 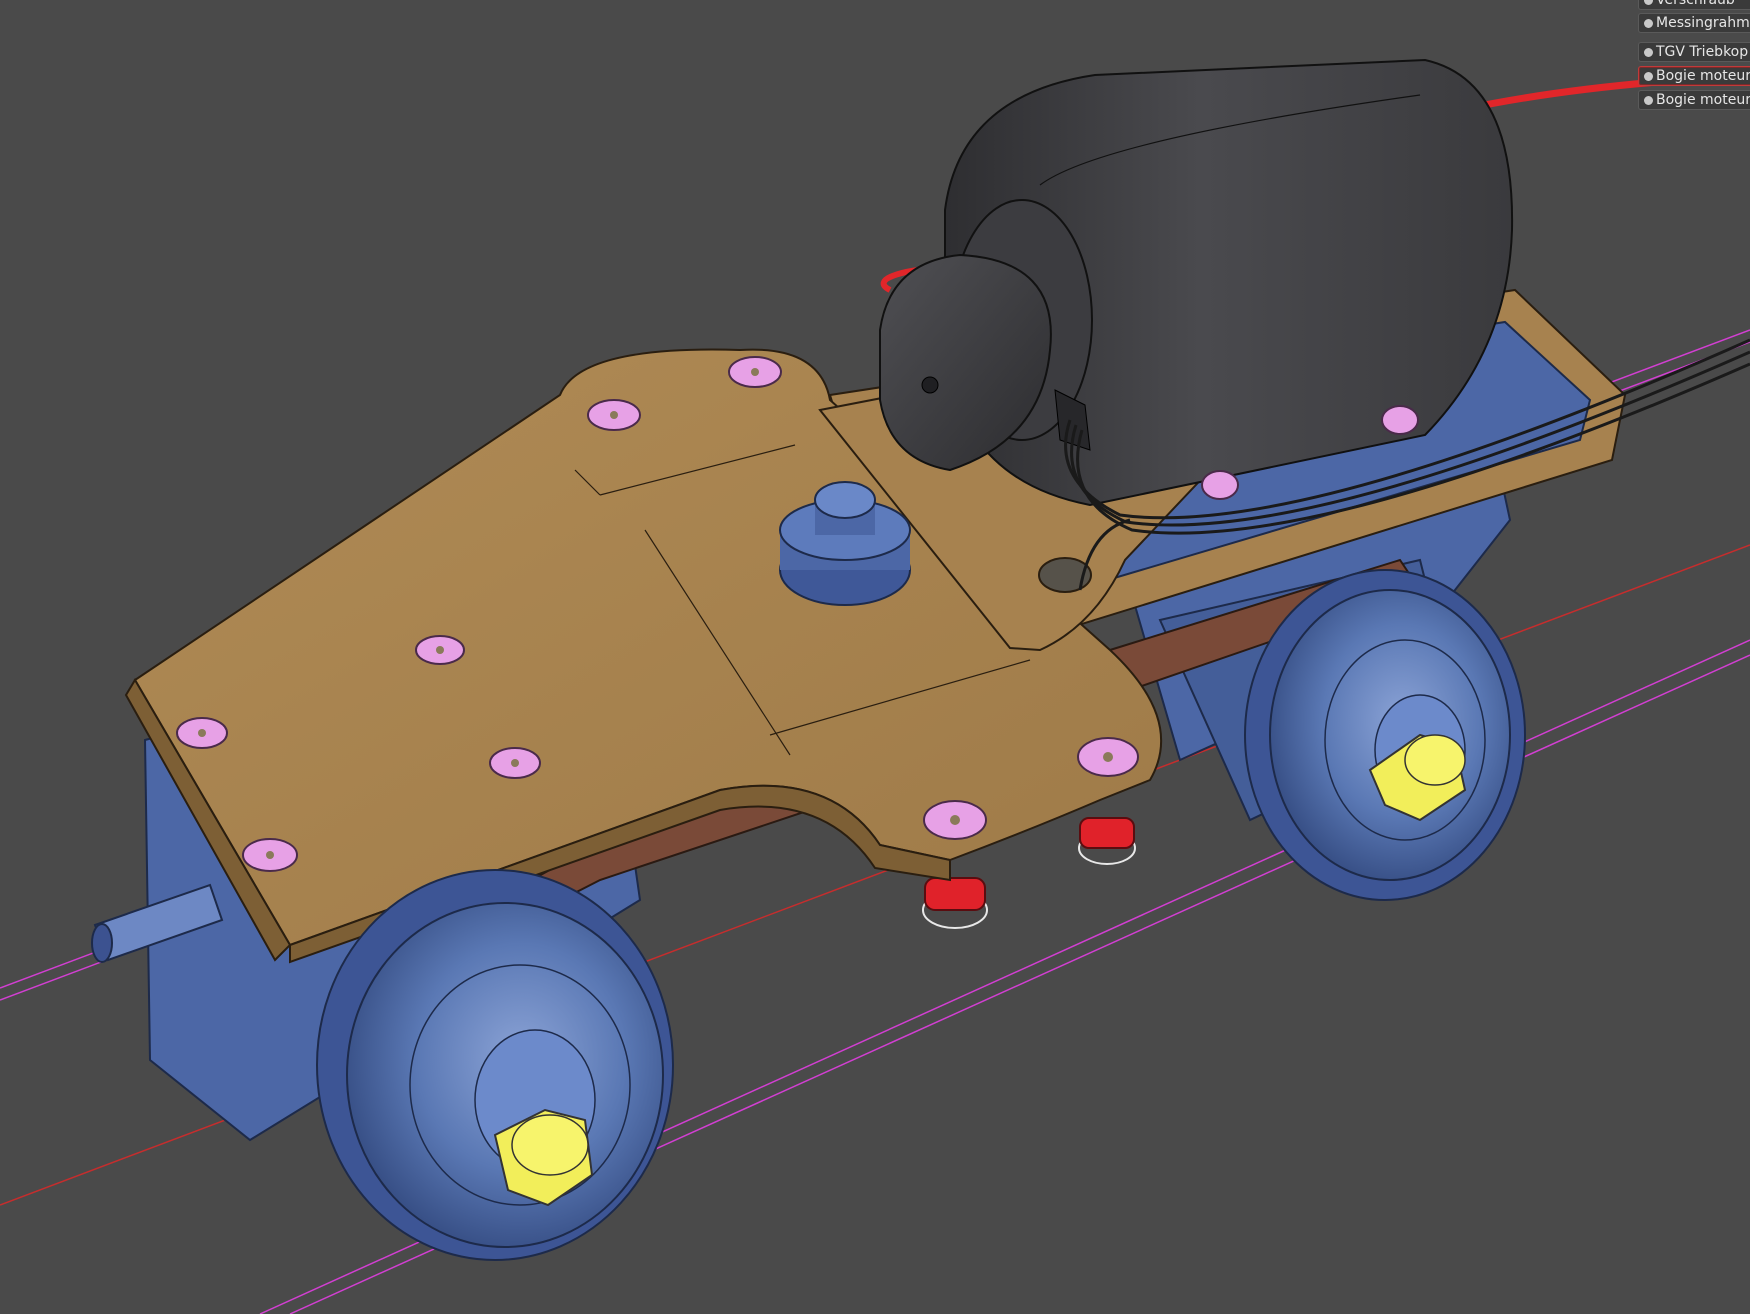 I want to click on wheel-rear, so click(x=1385, y=735).